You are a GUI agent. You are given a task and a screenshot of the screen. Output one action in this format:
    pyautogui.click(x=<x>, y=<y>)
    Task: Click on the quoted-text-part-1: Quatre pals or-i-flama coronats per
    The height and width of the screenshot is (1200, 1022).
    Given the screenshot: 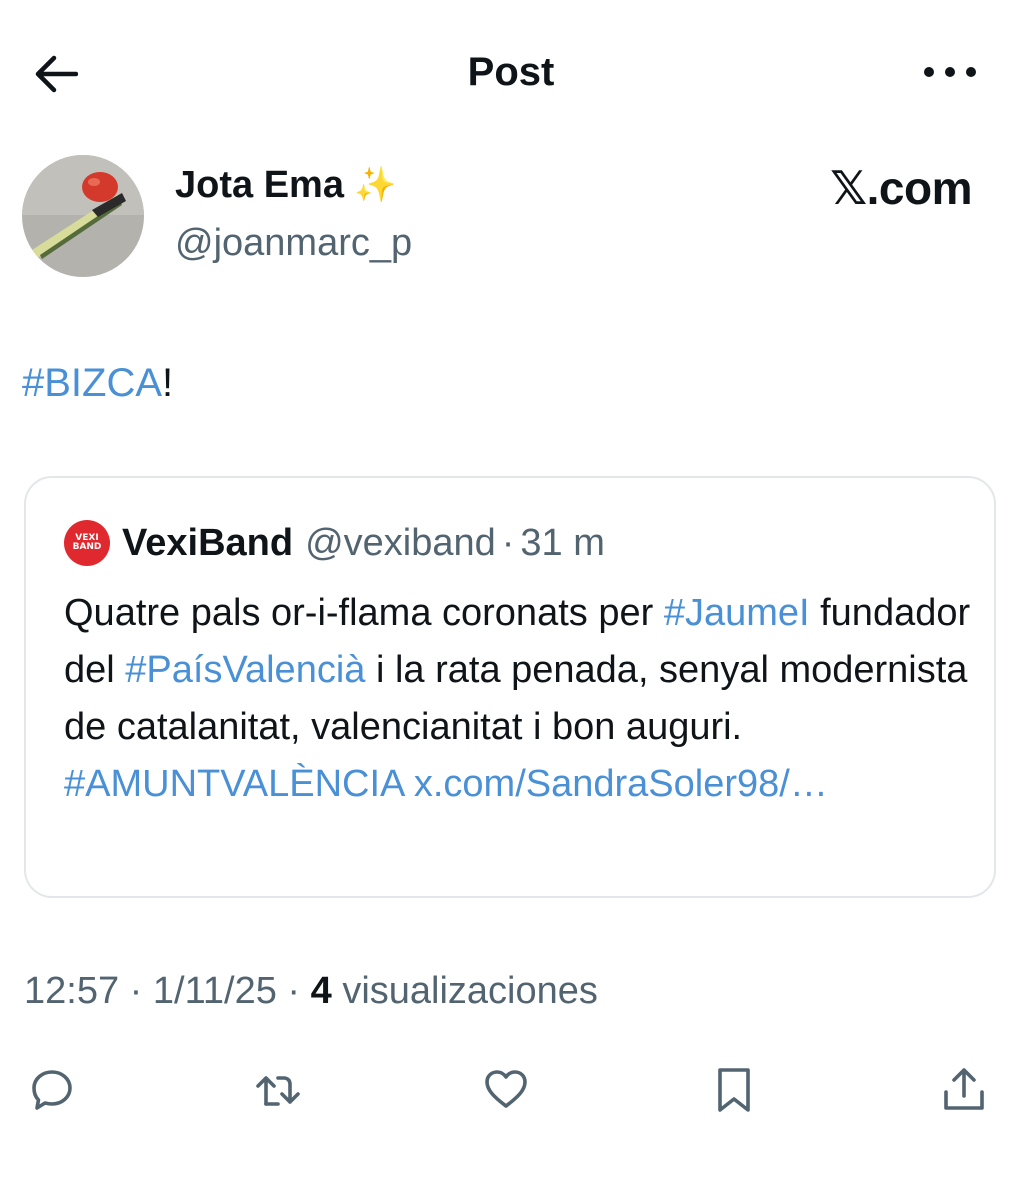 What is the action you would take?
    pyautogui.click(x=364, y=613)
    